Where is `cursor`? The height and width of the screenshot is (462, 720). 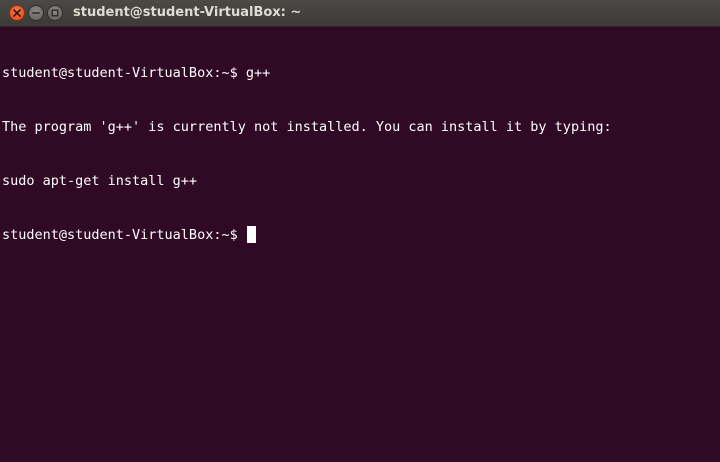 cursor is located at coordinates (251, 234).